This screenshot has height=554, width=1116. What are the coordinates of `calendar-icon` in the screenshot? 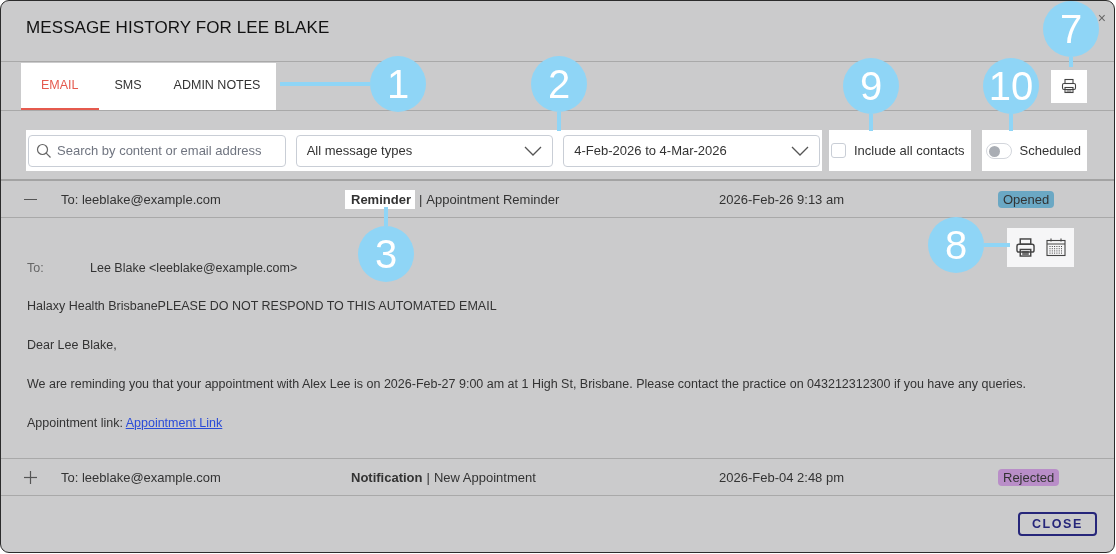 It's located at (1056, 247).